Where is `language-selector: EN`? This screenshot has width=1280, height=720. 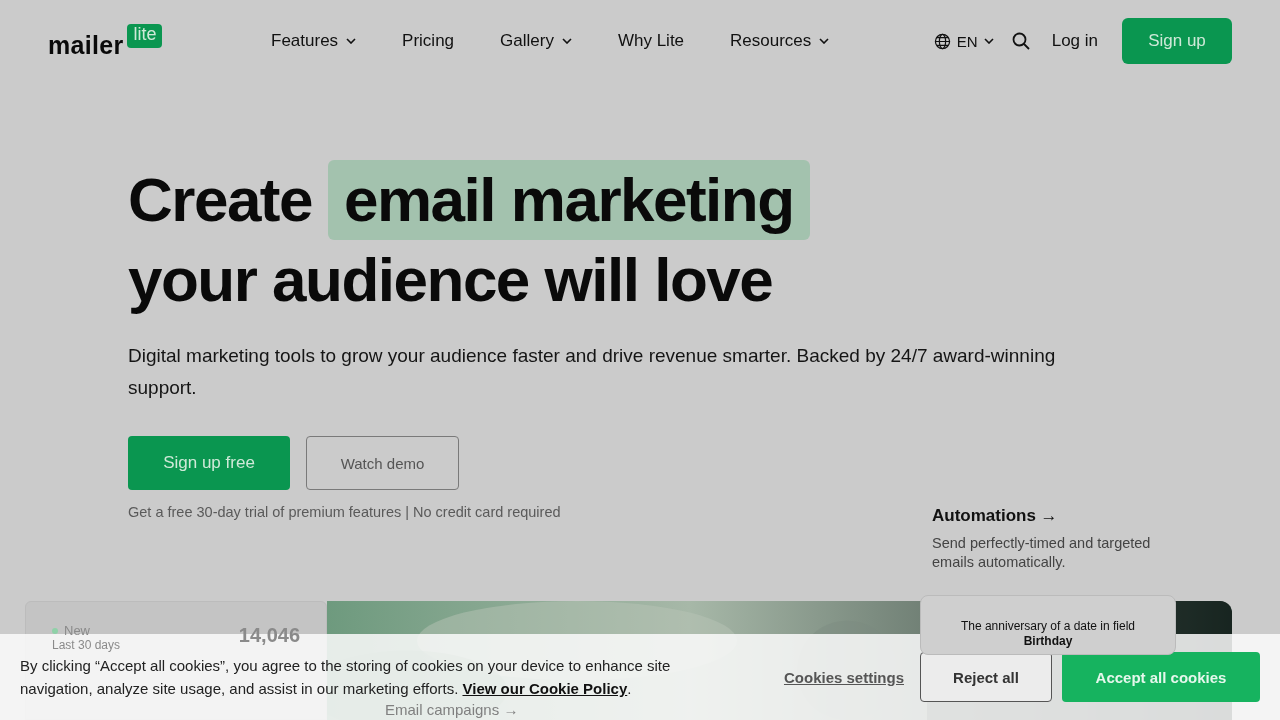 language-selector: EN is located at coordinates (963, 41).